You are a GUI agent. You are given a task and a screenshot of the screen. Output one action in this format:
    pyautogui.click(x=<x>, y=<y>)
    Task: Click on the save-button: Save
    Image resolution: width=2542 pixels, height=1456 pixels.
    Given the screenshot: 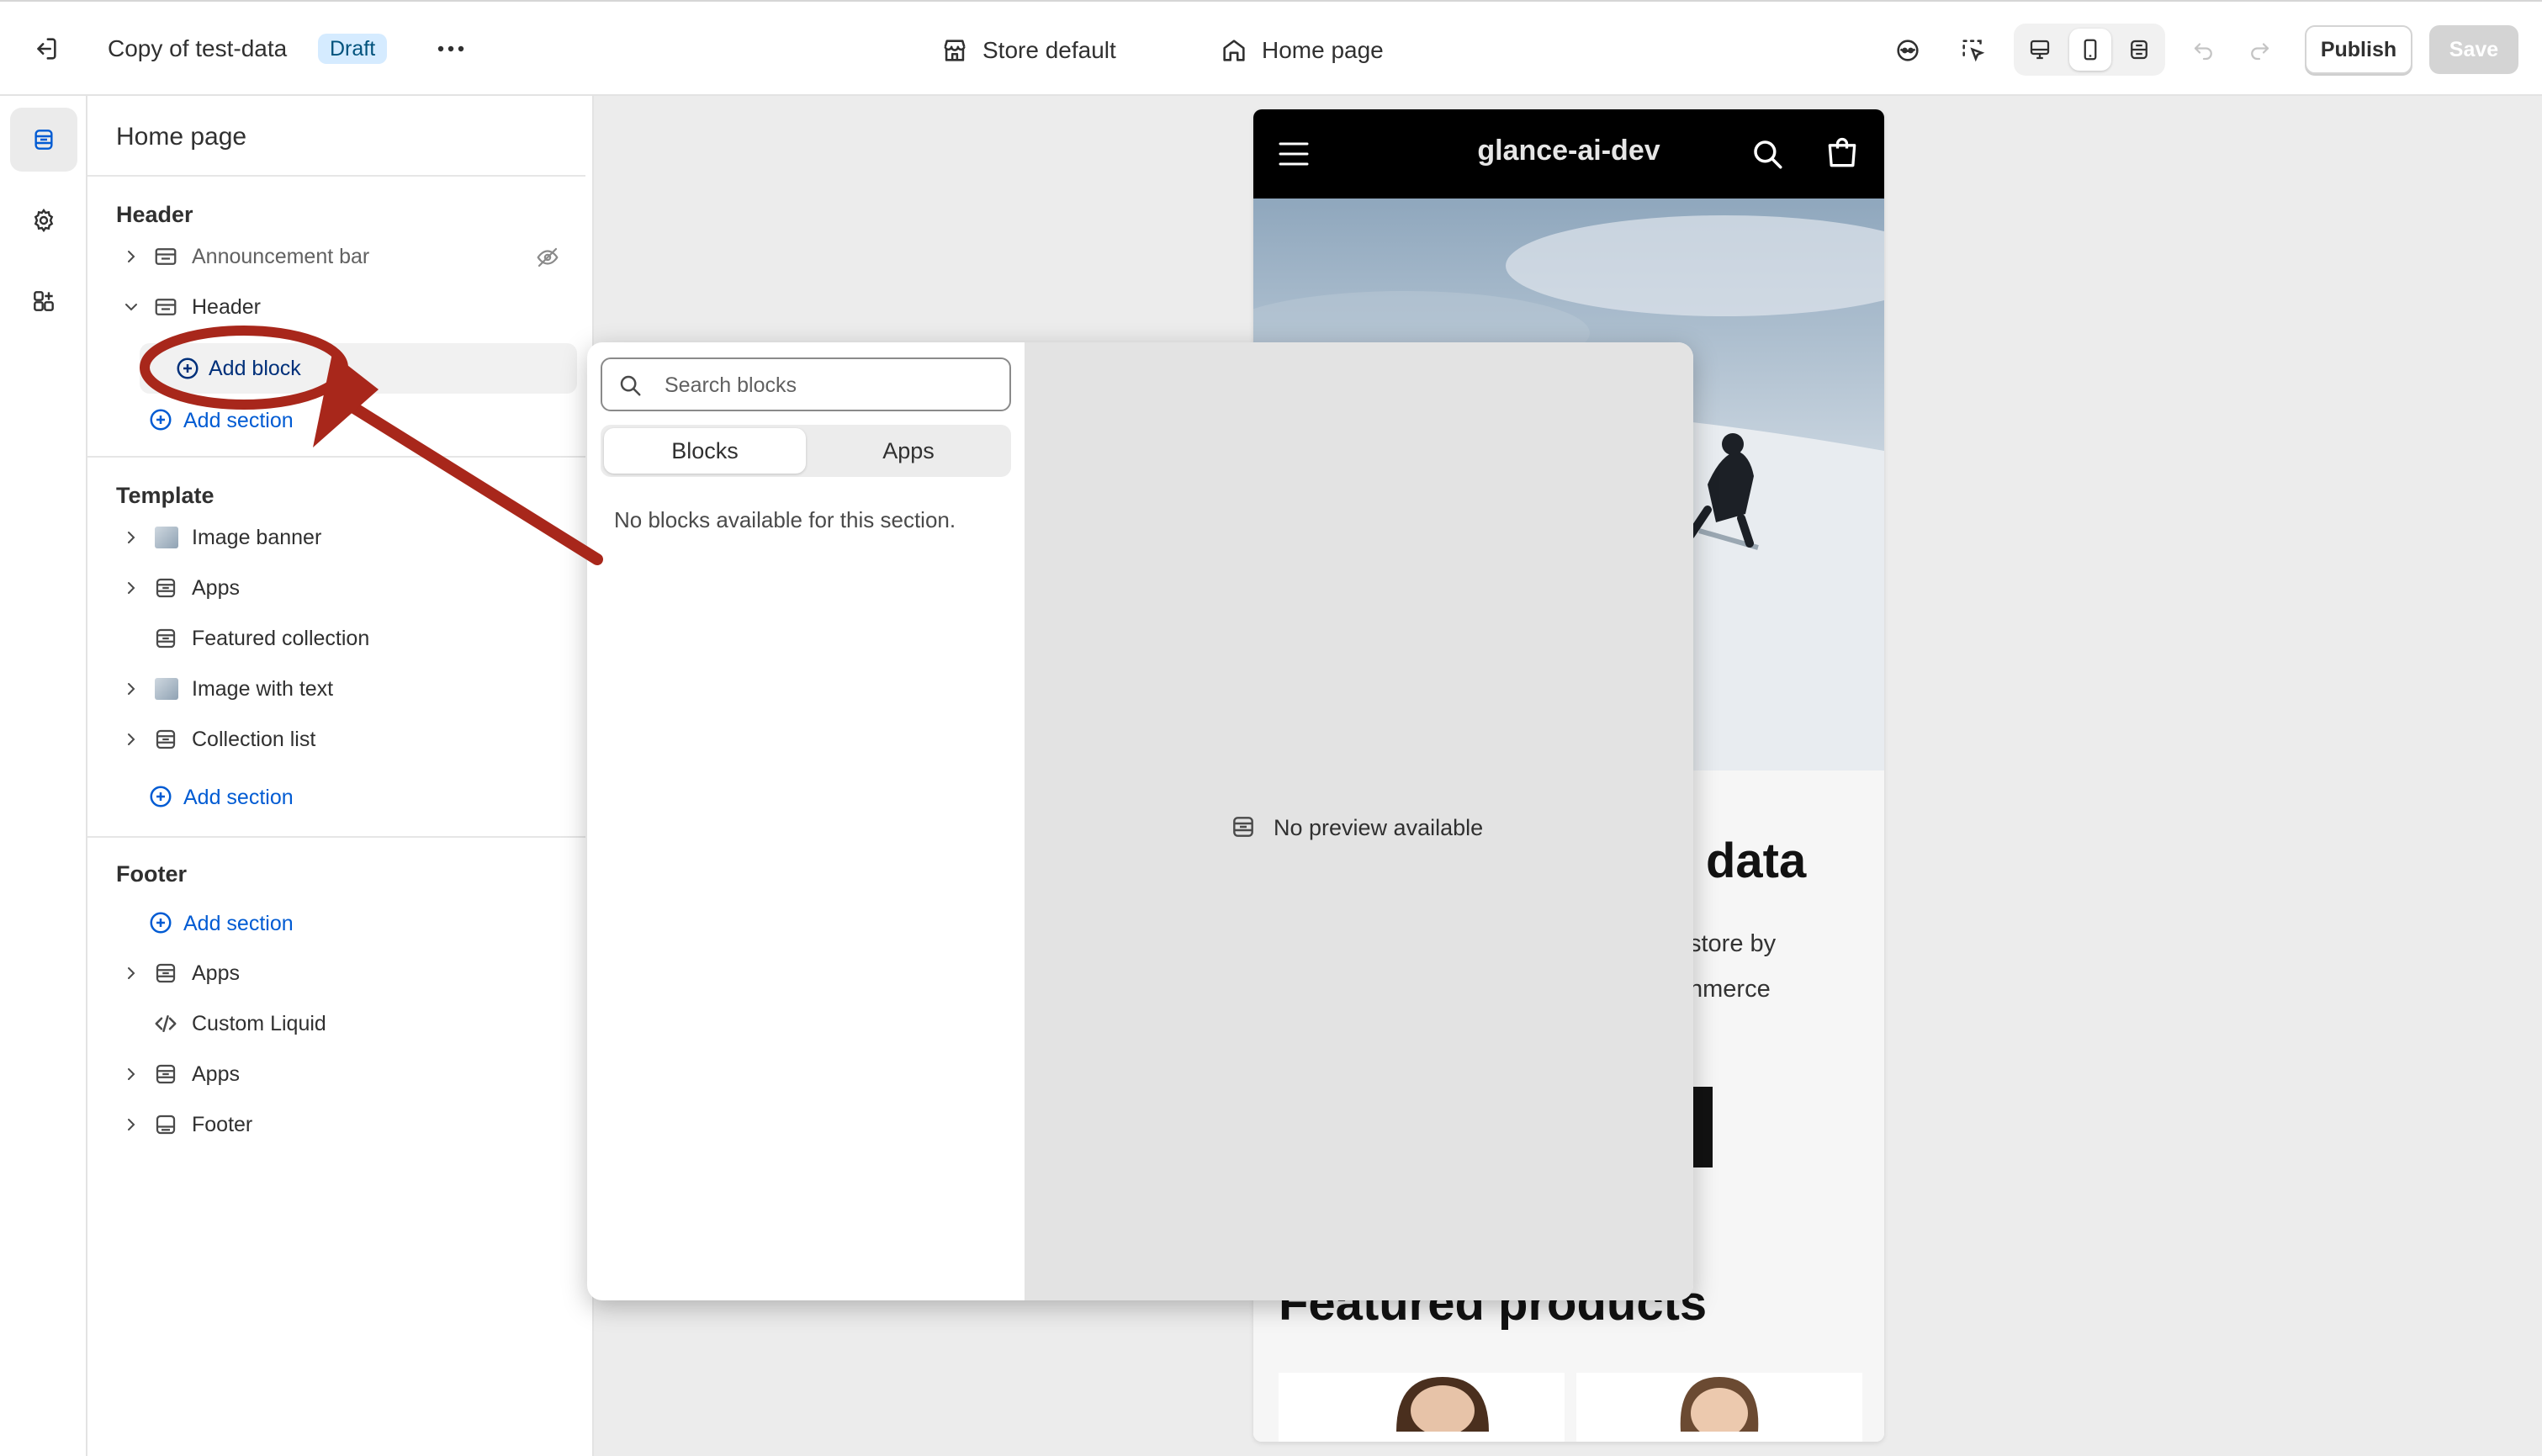 What is the action you would take?
    pyautogui.click(x=2473, y=49)
    